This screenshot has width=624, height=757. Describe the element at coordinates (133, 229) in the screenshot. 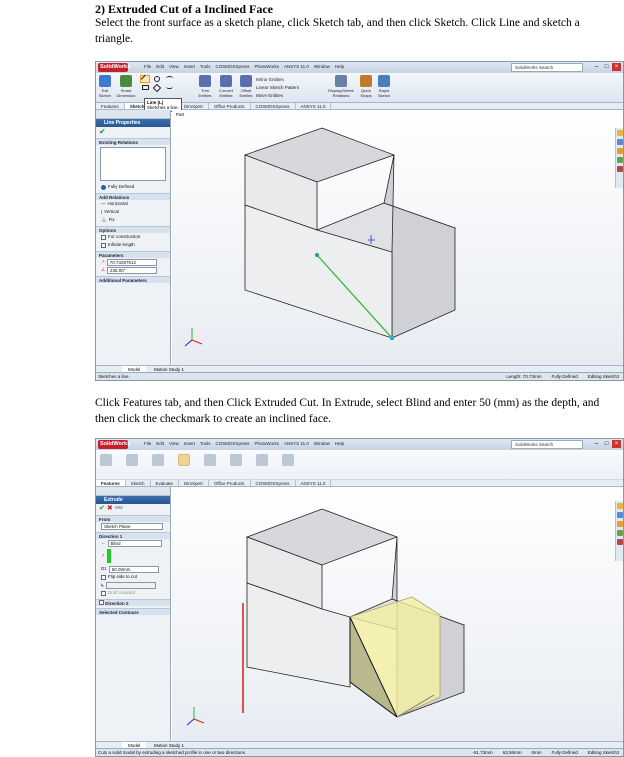

I see `options-header: Options` at that location.